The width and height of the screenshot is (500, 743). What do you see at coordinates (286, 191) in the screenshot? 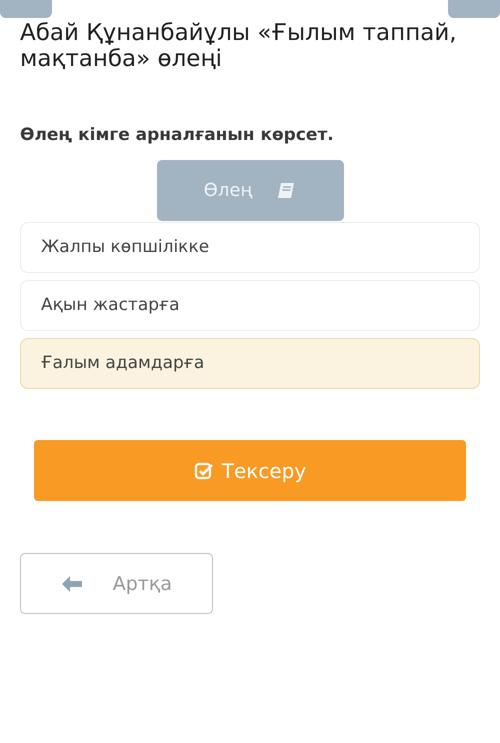
I see `book-icon` at bounding box center [286, 191].